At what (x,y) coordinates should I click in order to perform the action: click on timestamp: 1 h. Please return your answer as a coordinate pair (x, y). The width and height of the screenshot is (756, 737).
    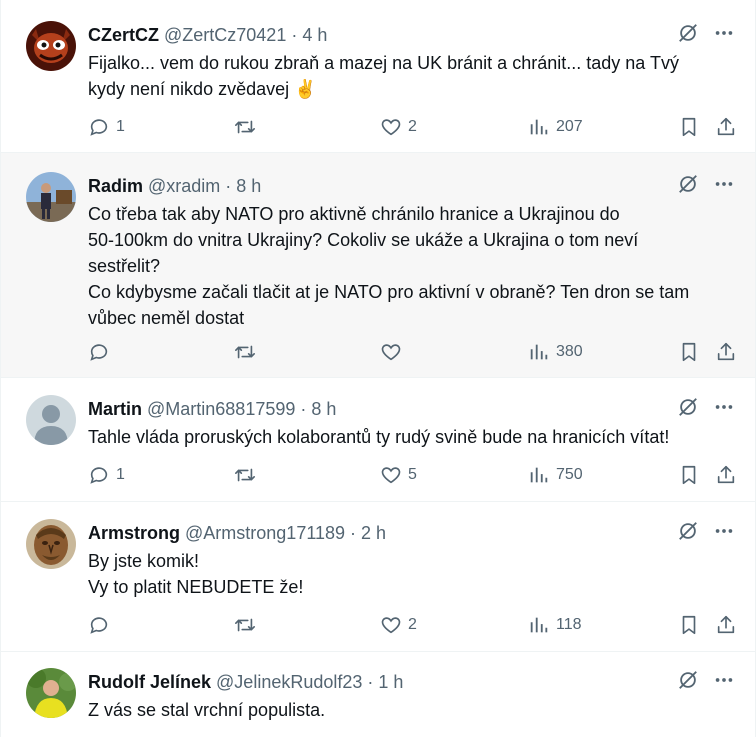
    Looking at the image, I should click on (390, 682).